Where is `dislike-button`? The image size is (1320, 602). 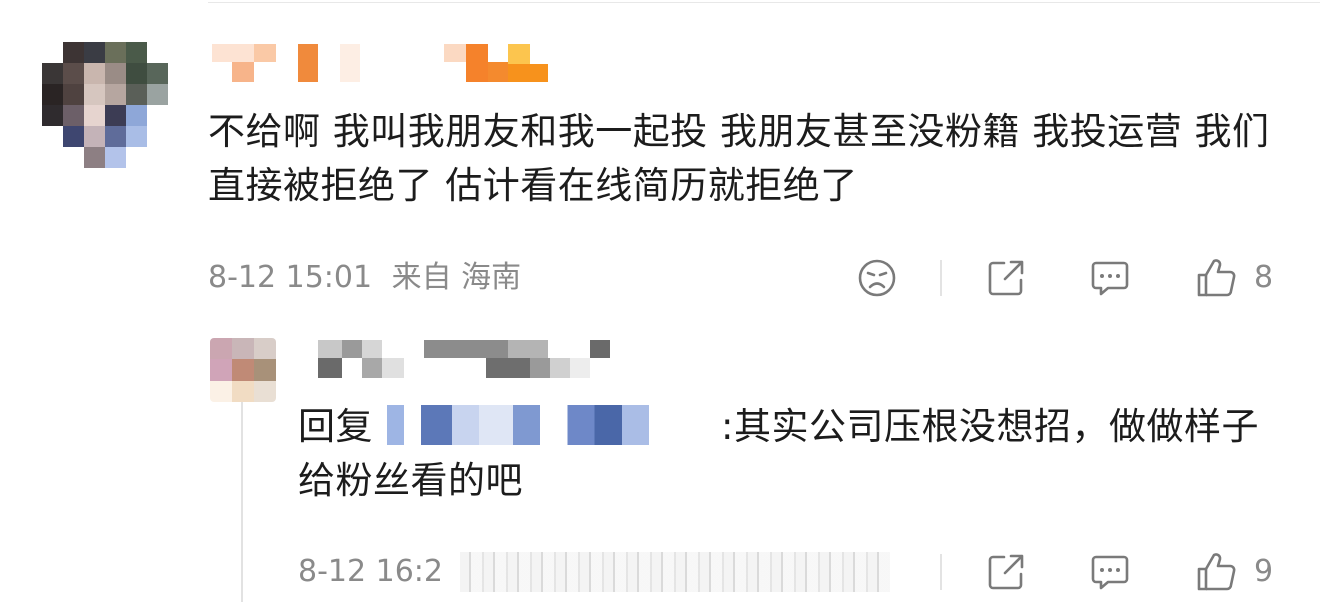
dislike-button is located at coordinates (877, 278).